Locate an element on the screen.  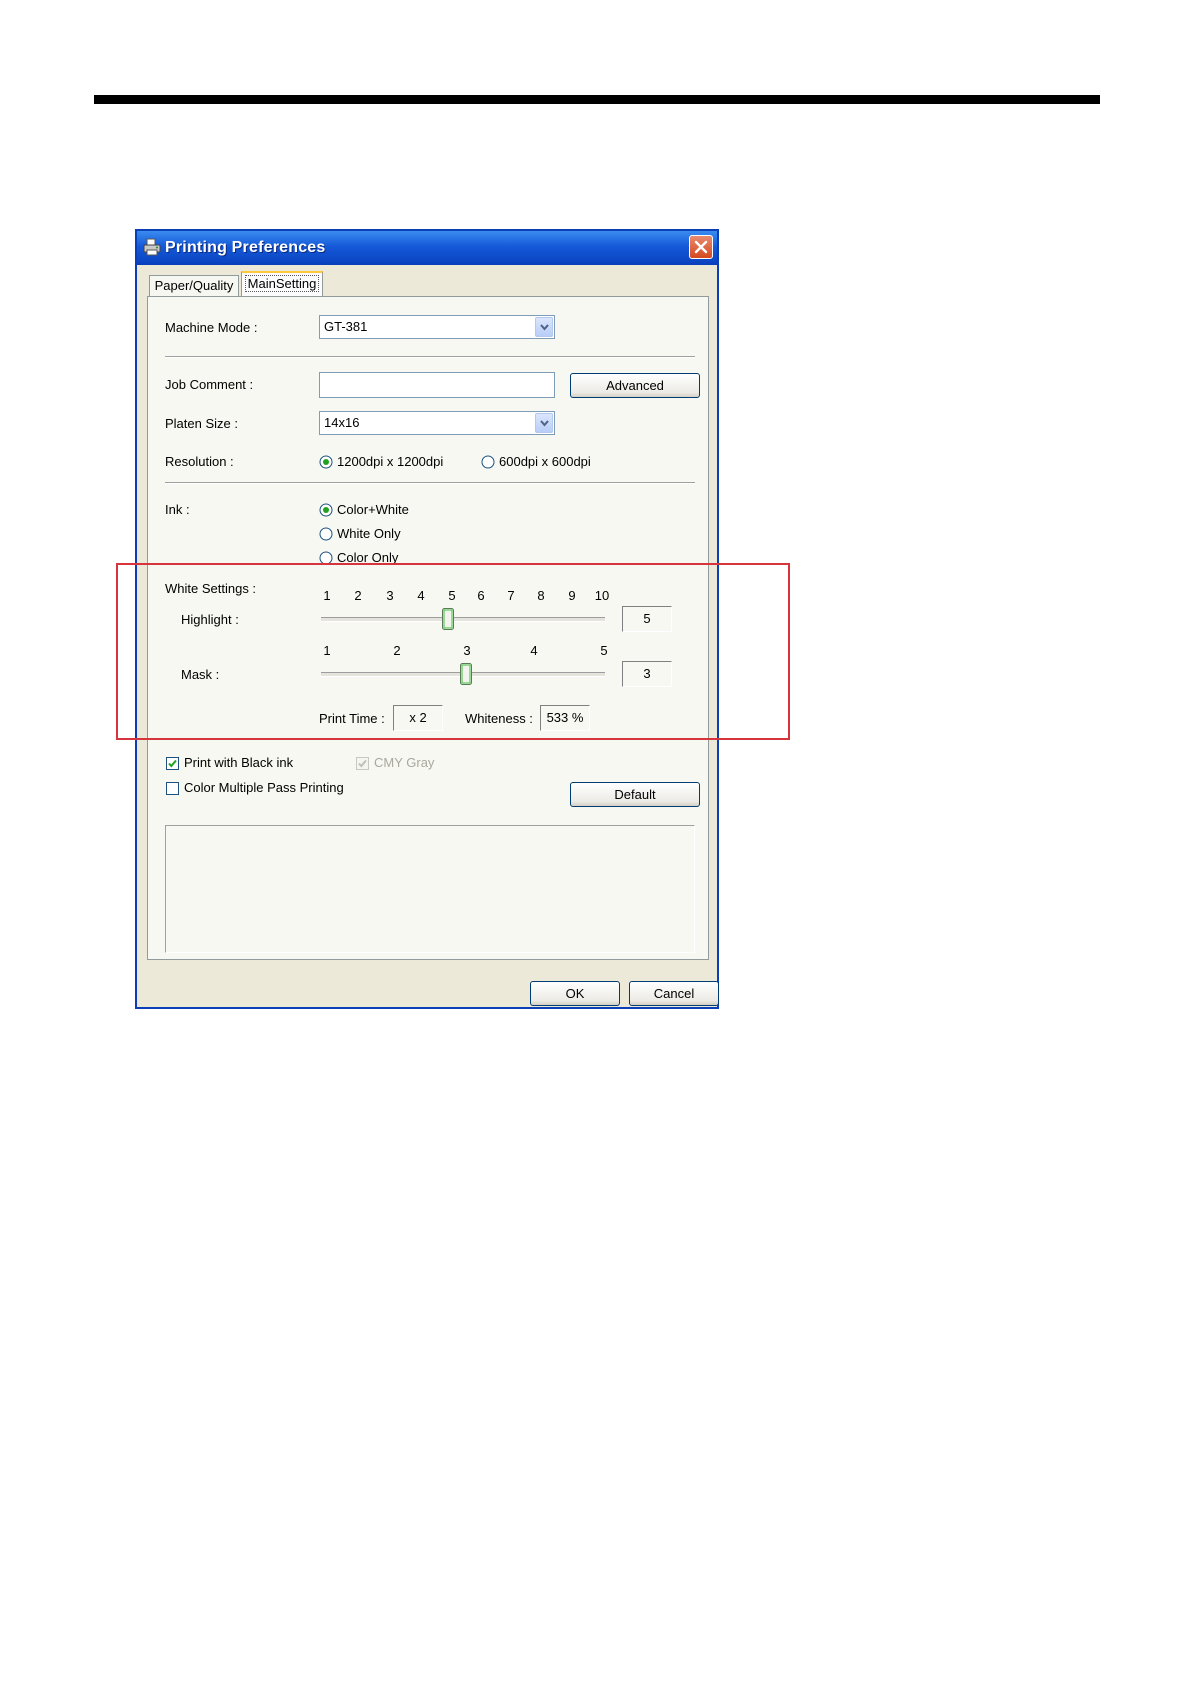
highlight-frame is located at coordinates (453, 651).